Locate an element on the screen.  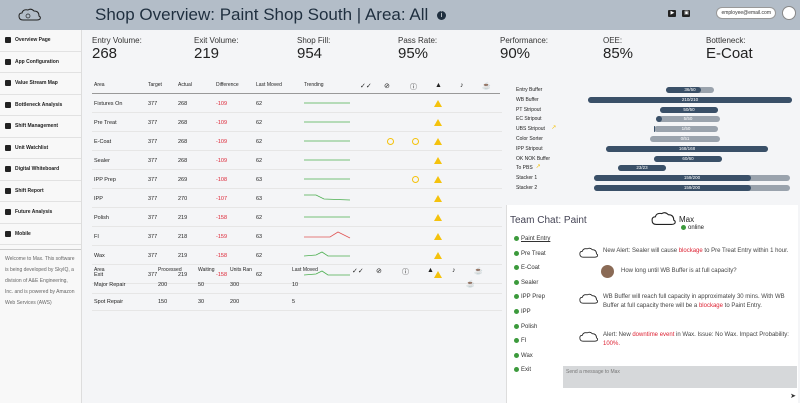
chat-channel-ipp: IPP is located at coordinates (522, 312).